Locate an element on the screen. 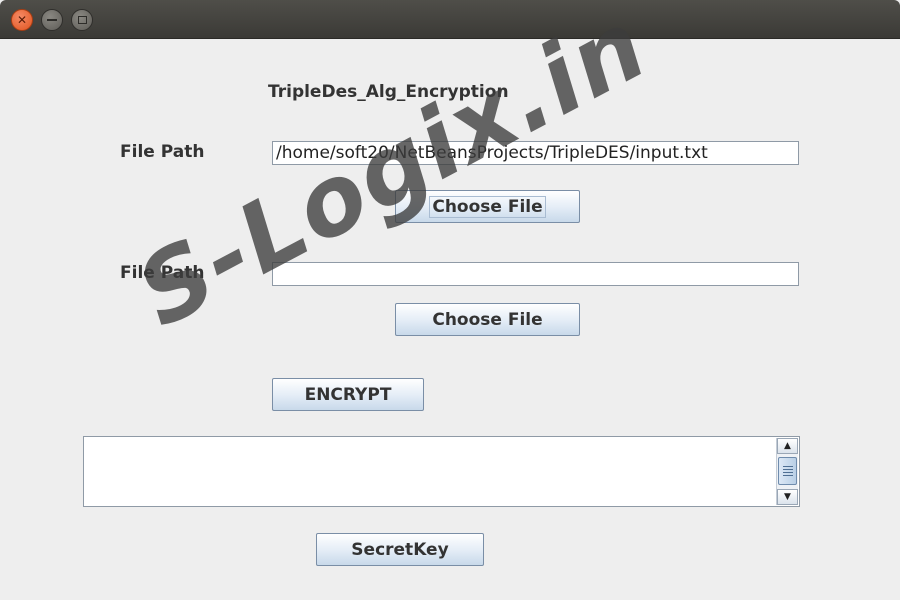 This screenshot has height=600, width=900. scroll-thumb is located at coordinates (787, 471).